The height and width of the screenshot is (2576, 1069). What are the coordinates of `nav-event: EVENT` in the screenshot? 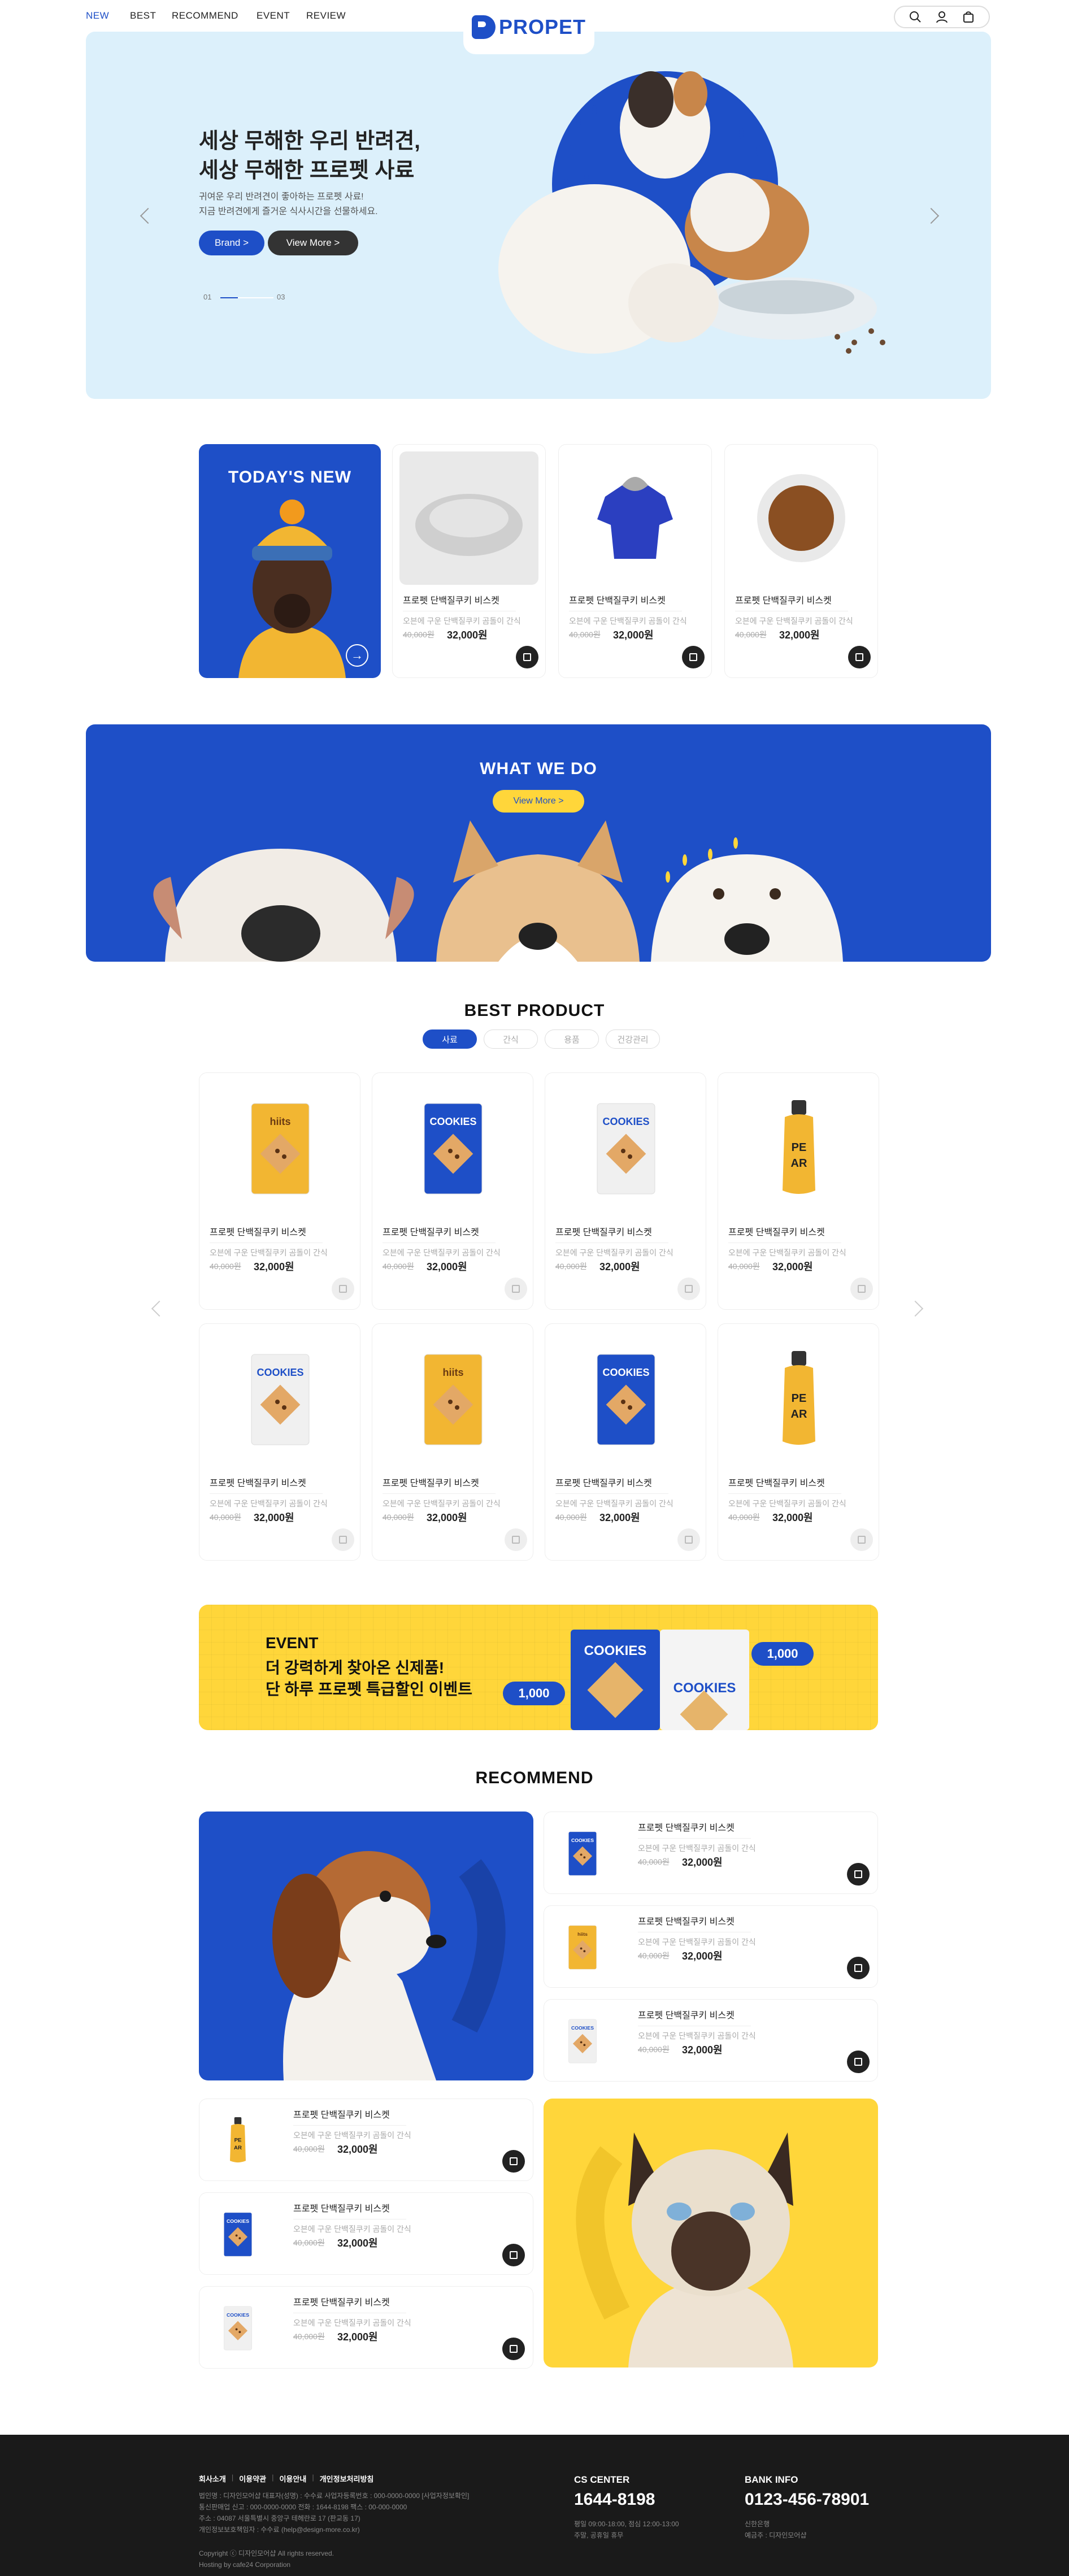 It's located at (273, 16).